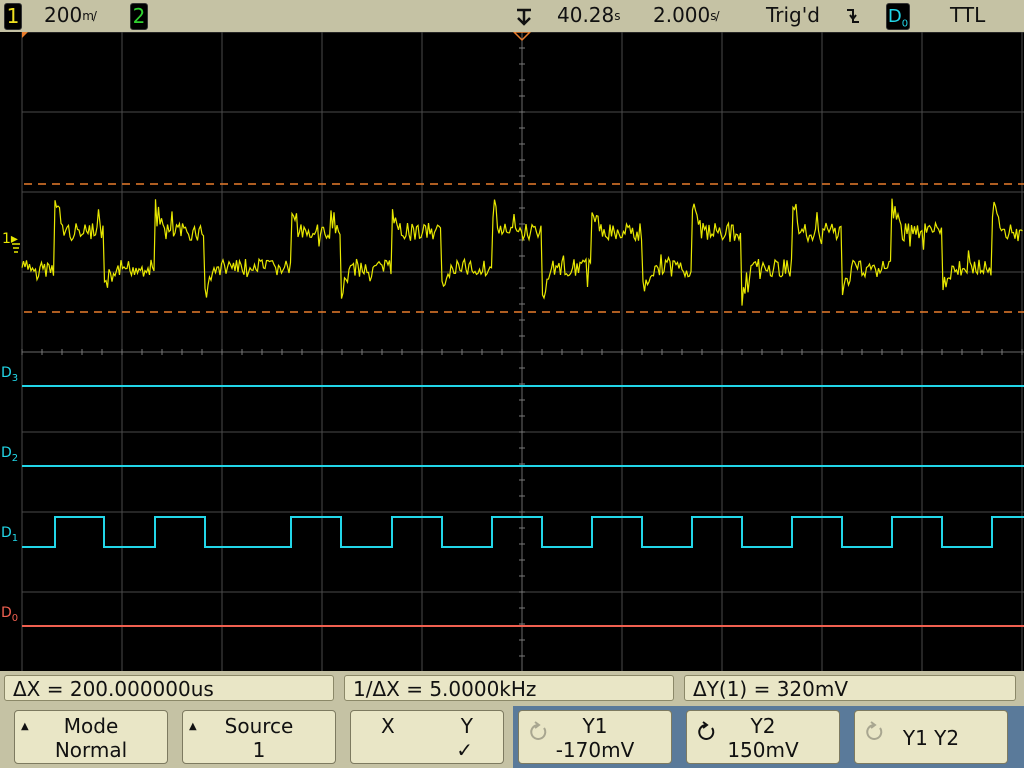 The image size is (1024, 768). What do you see at coordinates (10, 454) in the screenshot?
I see `d2-label: D2` at bounding box center [10, 454].